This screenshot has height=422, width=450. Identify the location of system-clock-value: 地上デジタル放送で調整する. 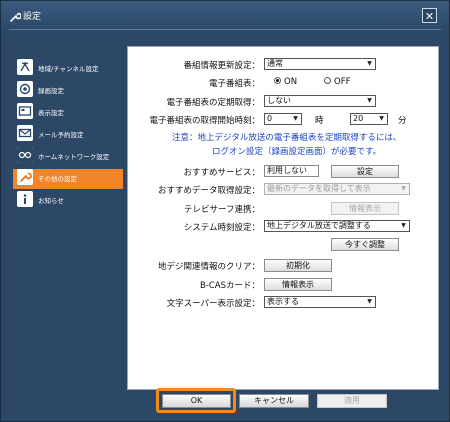
(319, 225).